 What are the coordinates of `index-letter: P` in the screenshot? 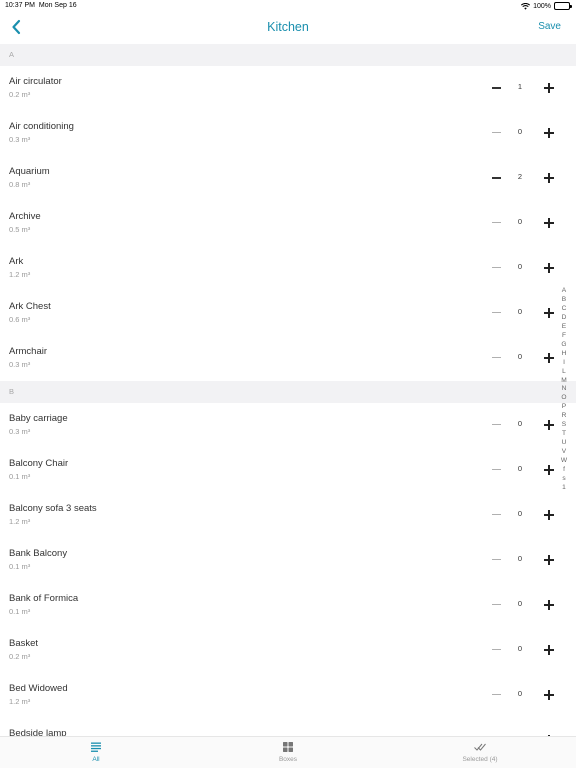 It's located at (564, 407).